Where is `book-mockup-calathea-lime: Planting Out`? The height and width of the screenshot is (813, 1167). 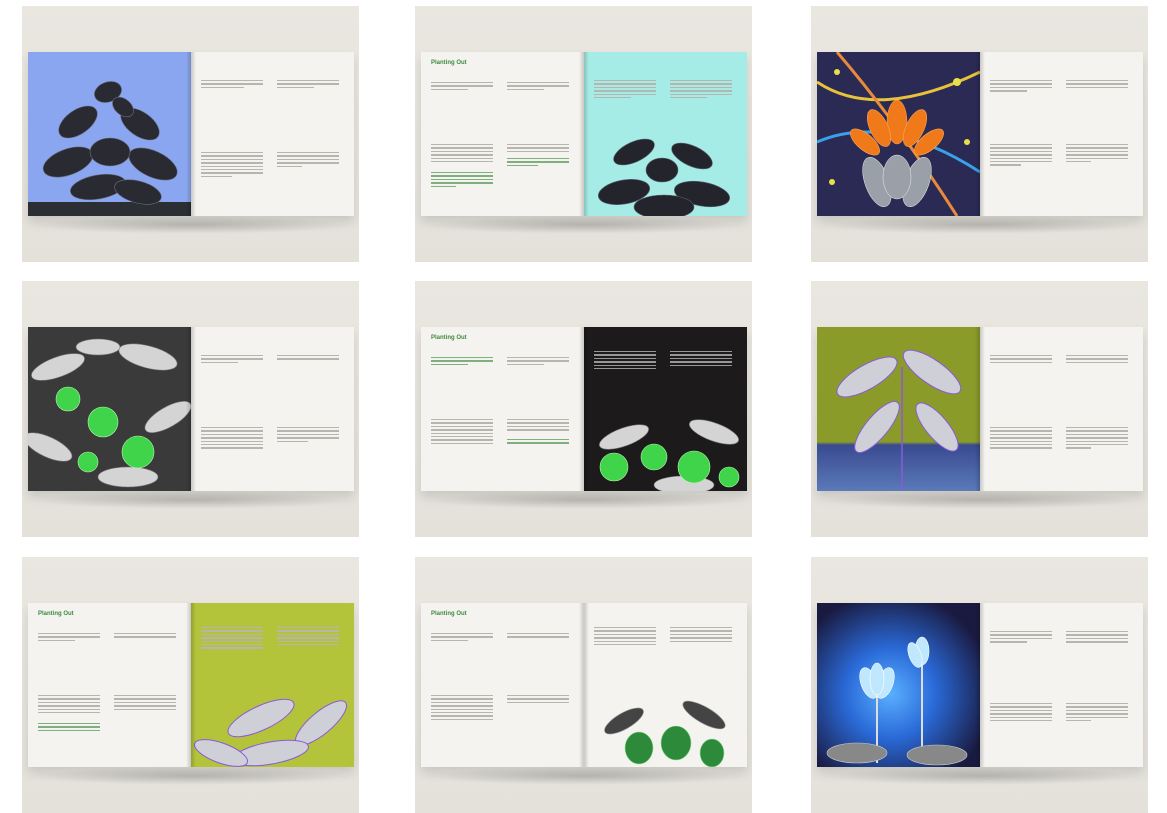 book-mockup-calathea-lime: Planting Out is located at coordinates (190, 685).